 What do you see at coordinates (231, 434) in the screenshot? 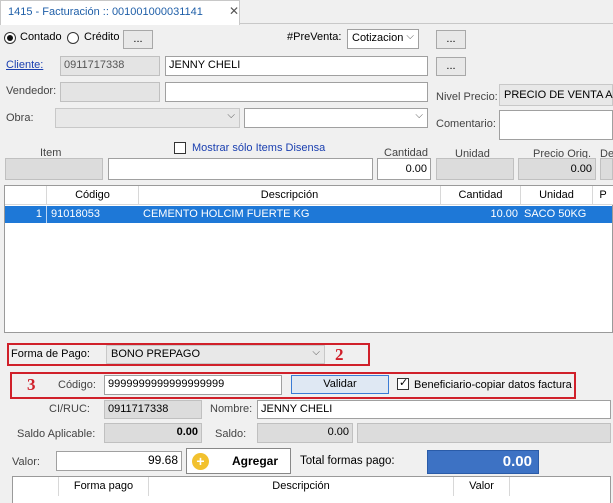
I see `saldo-label: Saldo:` at bounding box center [231, 434].